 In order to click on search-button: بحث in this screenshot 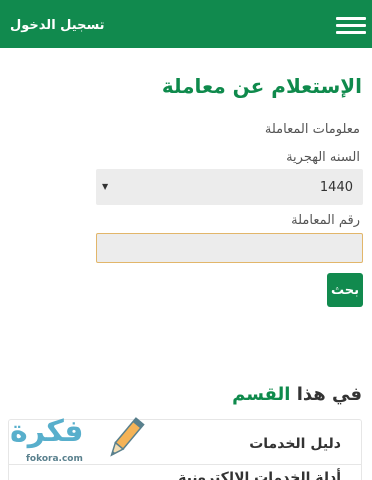, I will do `click(345, 290)`.